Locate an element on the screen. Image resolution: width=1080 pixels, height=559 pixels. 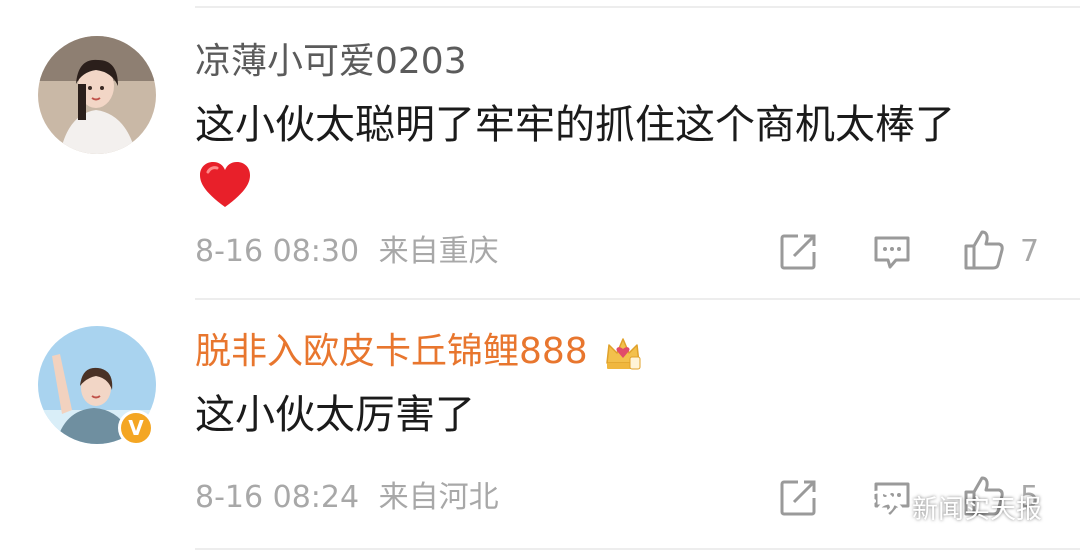
watermark: 新闻实天报 is located at coordinates (952, 507).